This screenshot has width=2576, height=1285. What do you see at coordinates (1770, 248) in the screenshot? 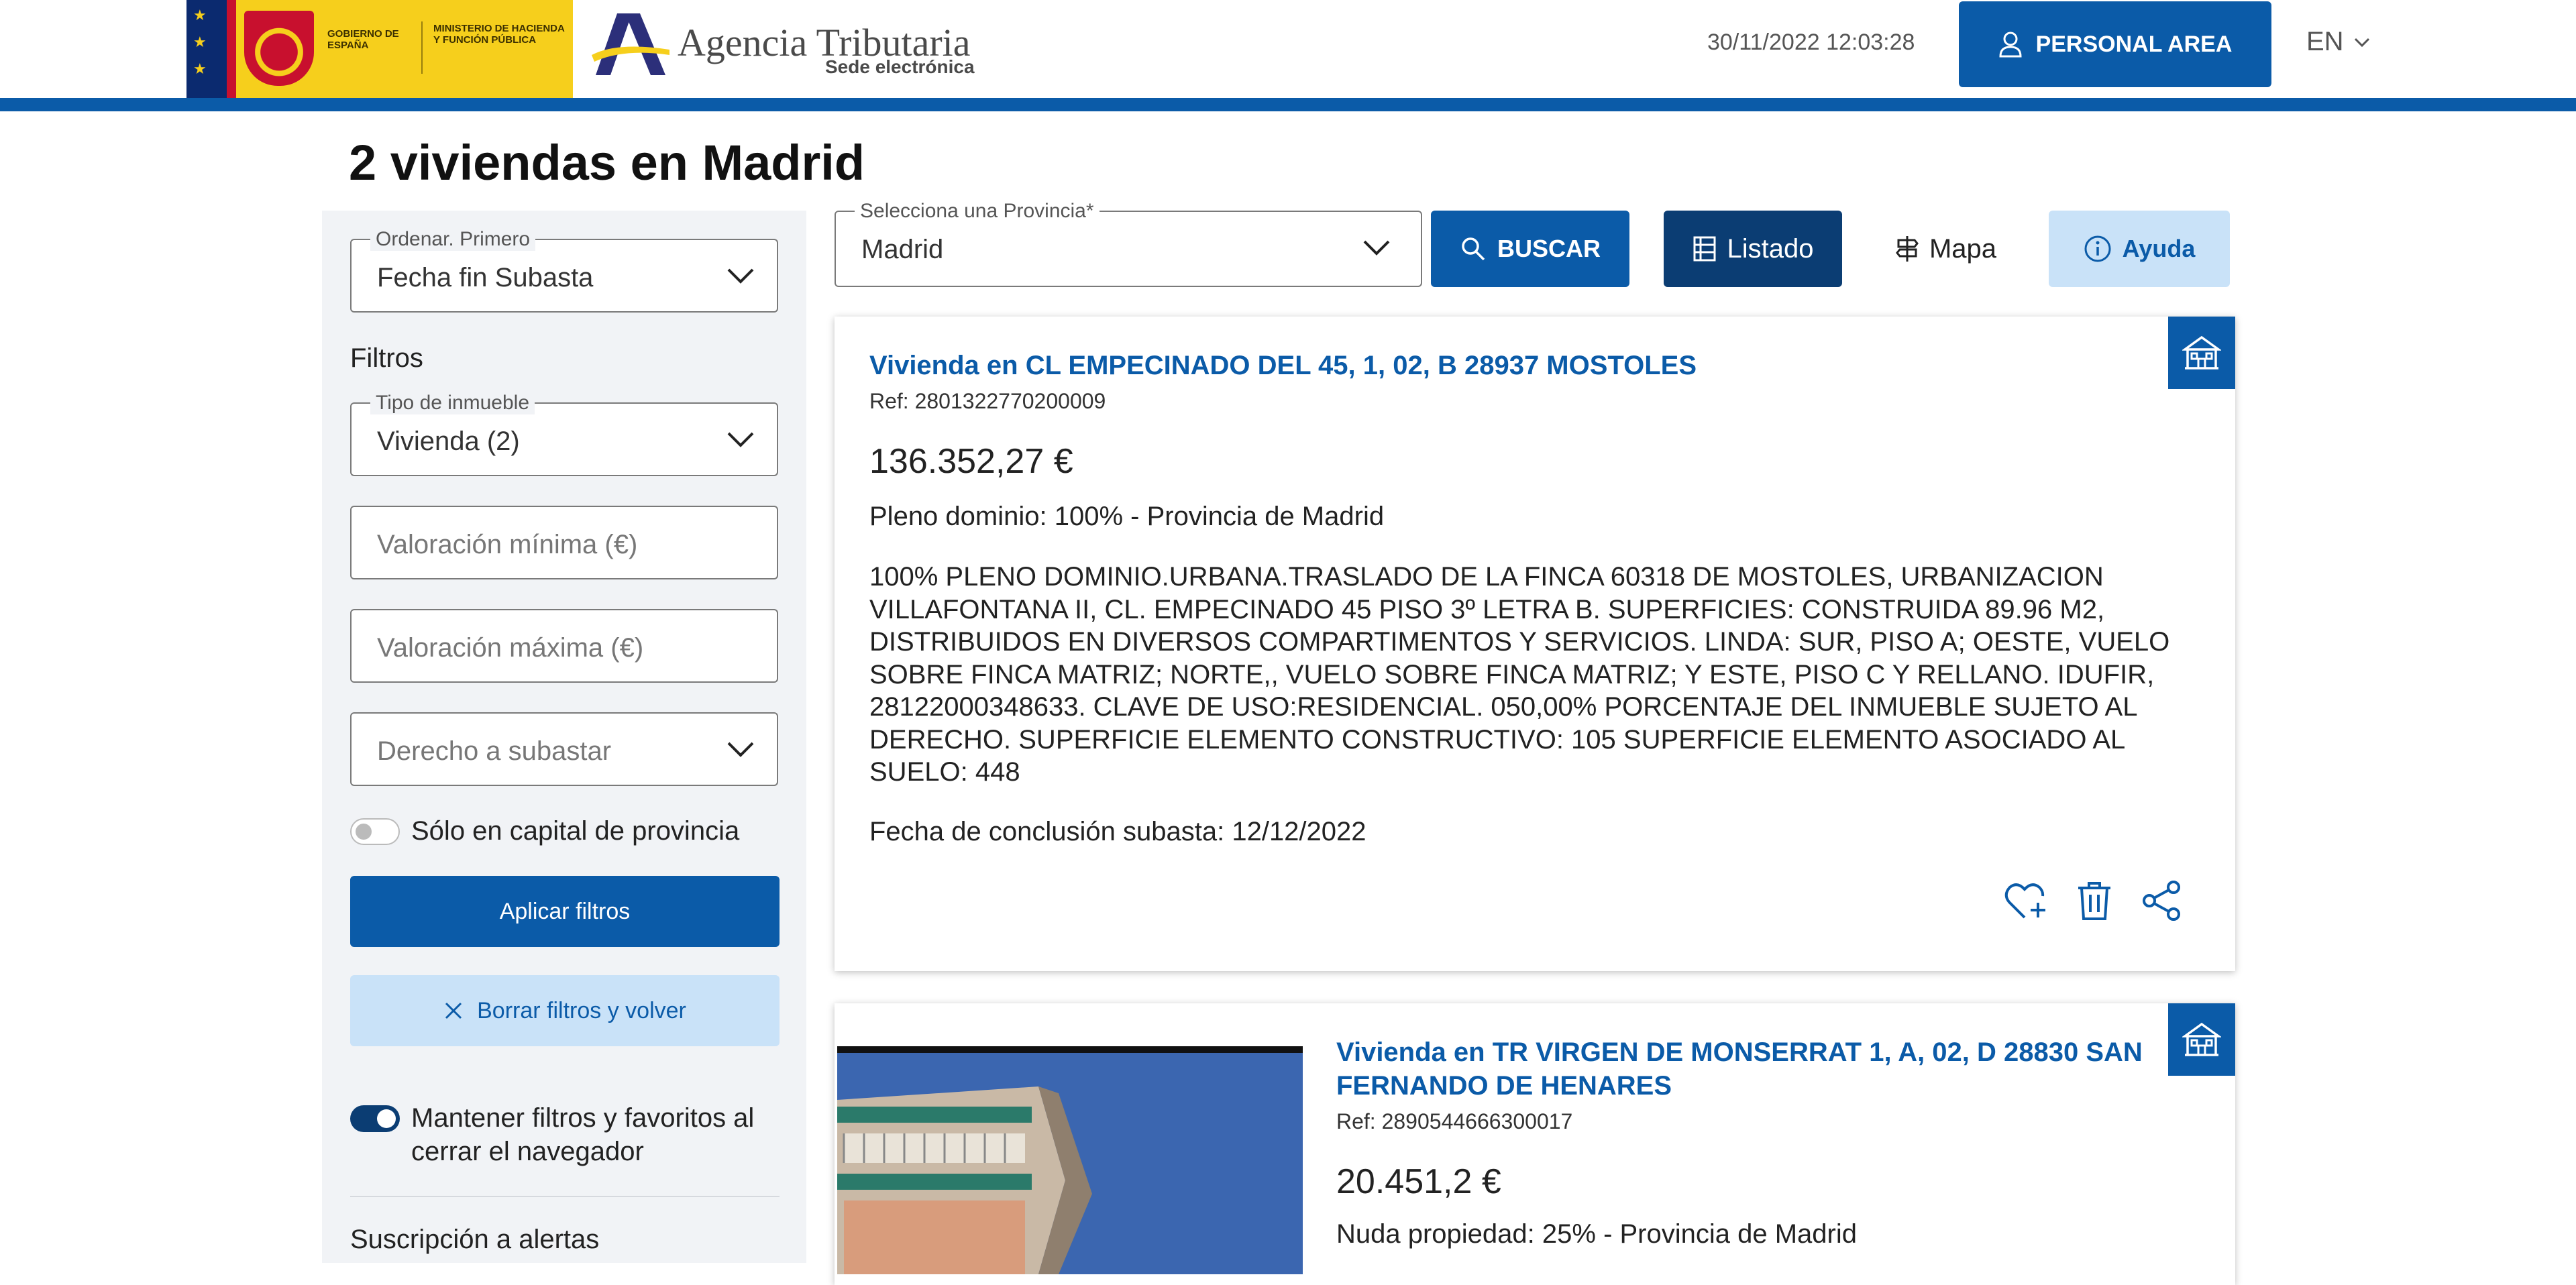
I see `list-view-label: Listado` at bounding box center [1770, 248].